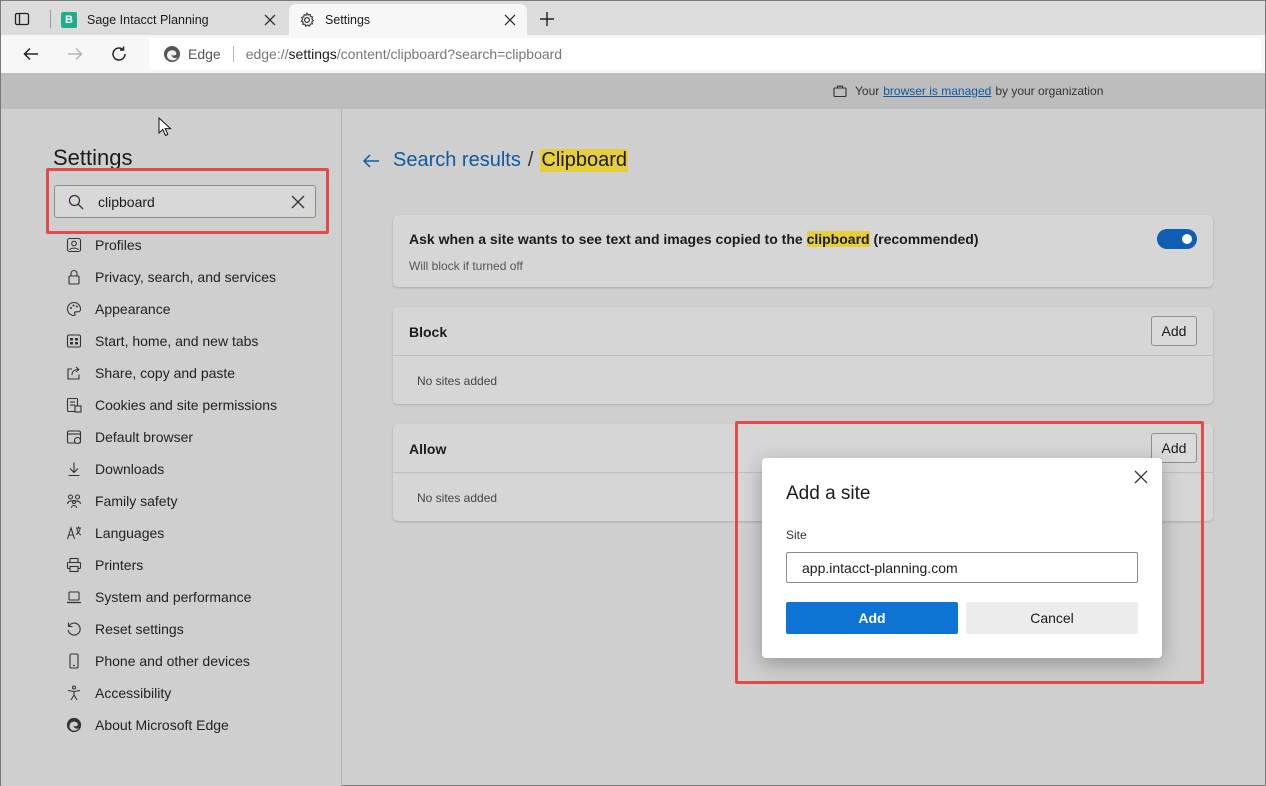 This screenshot has height=786, width=1266. I want to click on managed-suffix: by your organization, so click(1049, 91).